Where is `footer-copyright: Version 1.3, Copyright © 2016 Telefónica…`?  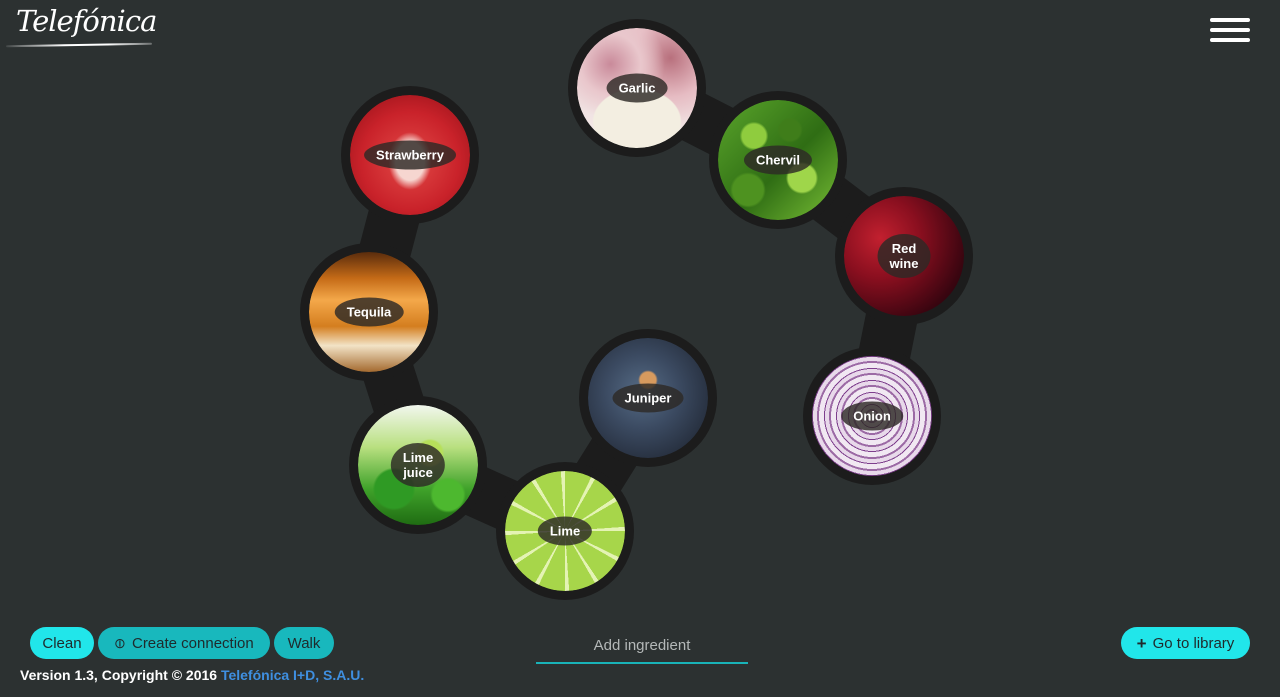 footer-copyright: Version 1.3, Copyright © 2016 Telefónica… is located at coordinates (192, 675).